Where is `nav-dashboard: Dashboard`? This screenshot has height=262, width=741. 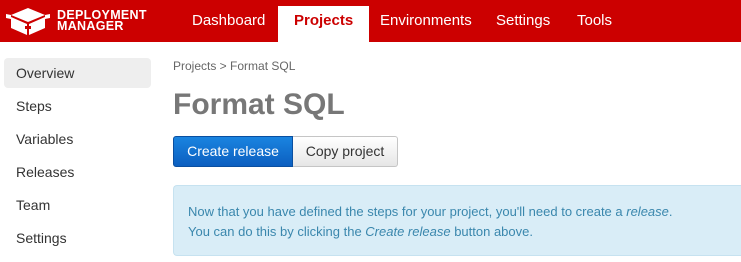 nav-dashboard: Dashboard is located at coordinates (228, 24).